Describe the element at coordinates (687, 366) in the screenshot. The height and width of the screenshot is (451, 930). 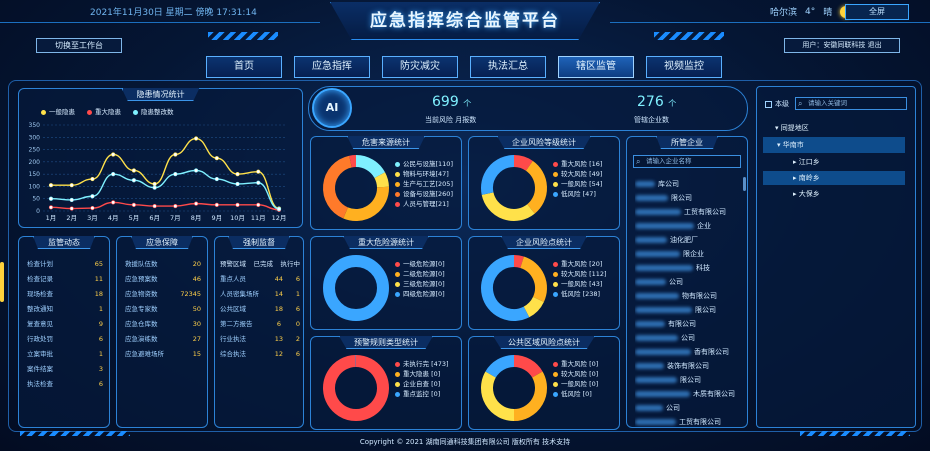
I see `company-list-item: 装饰有限公司` at that location.